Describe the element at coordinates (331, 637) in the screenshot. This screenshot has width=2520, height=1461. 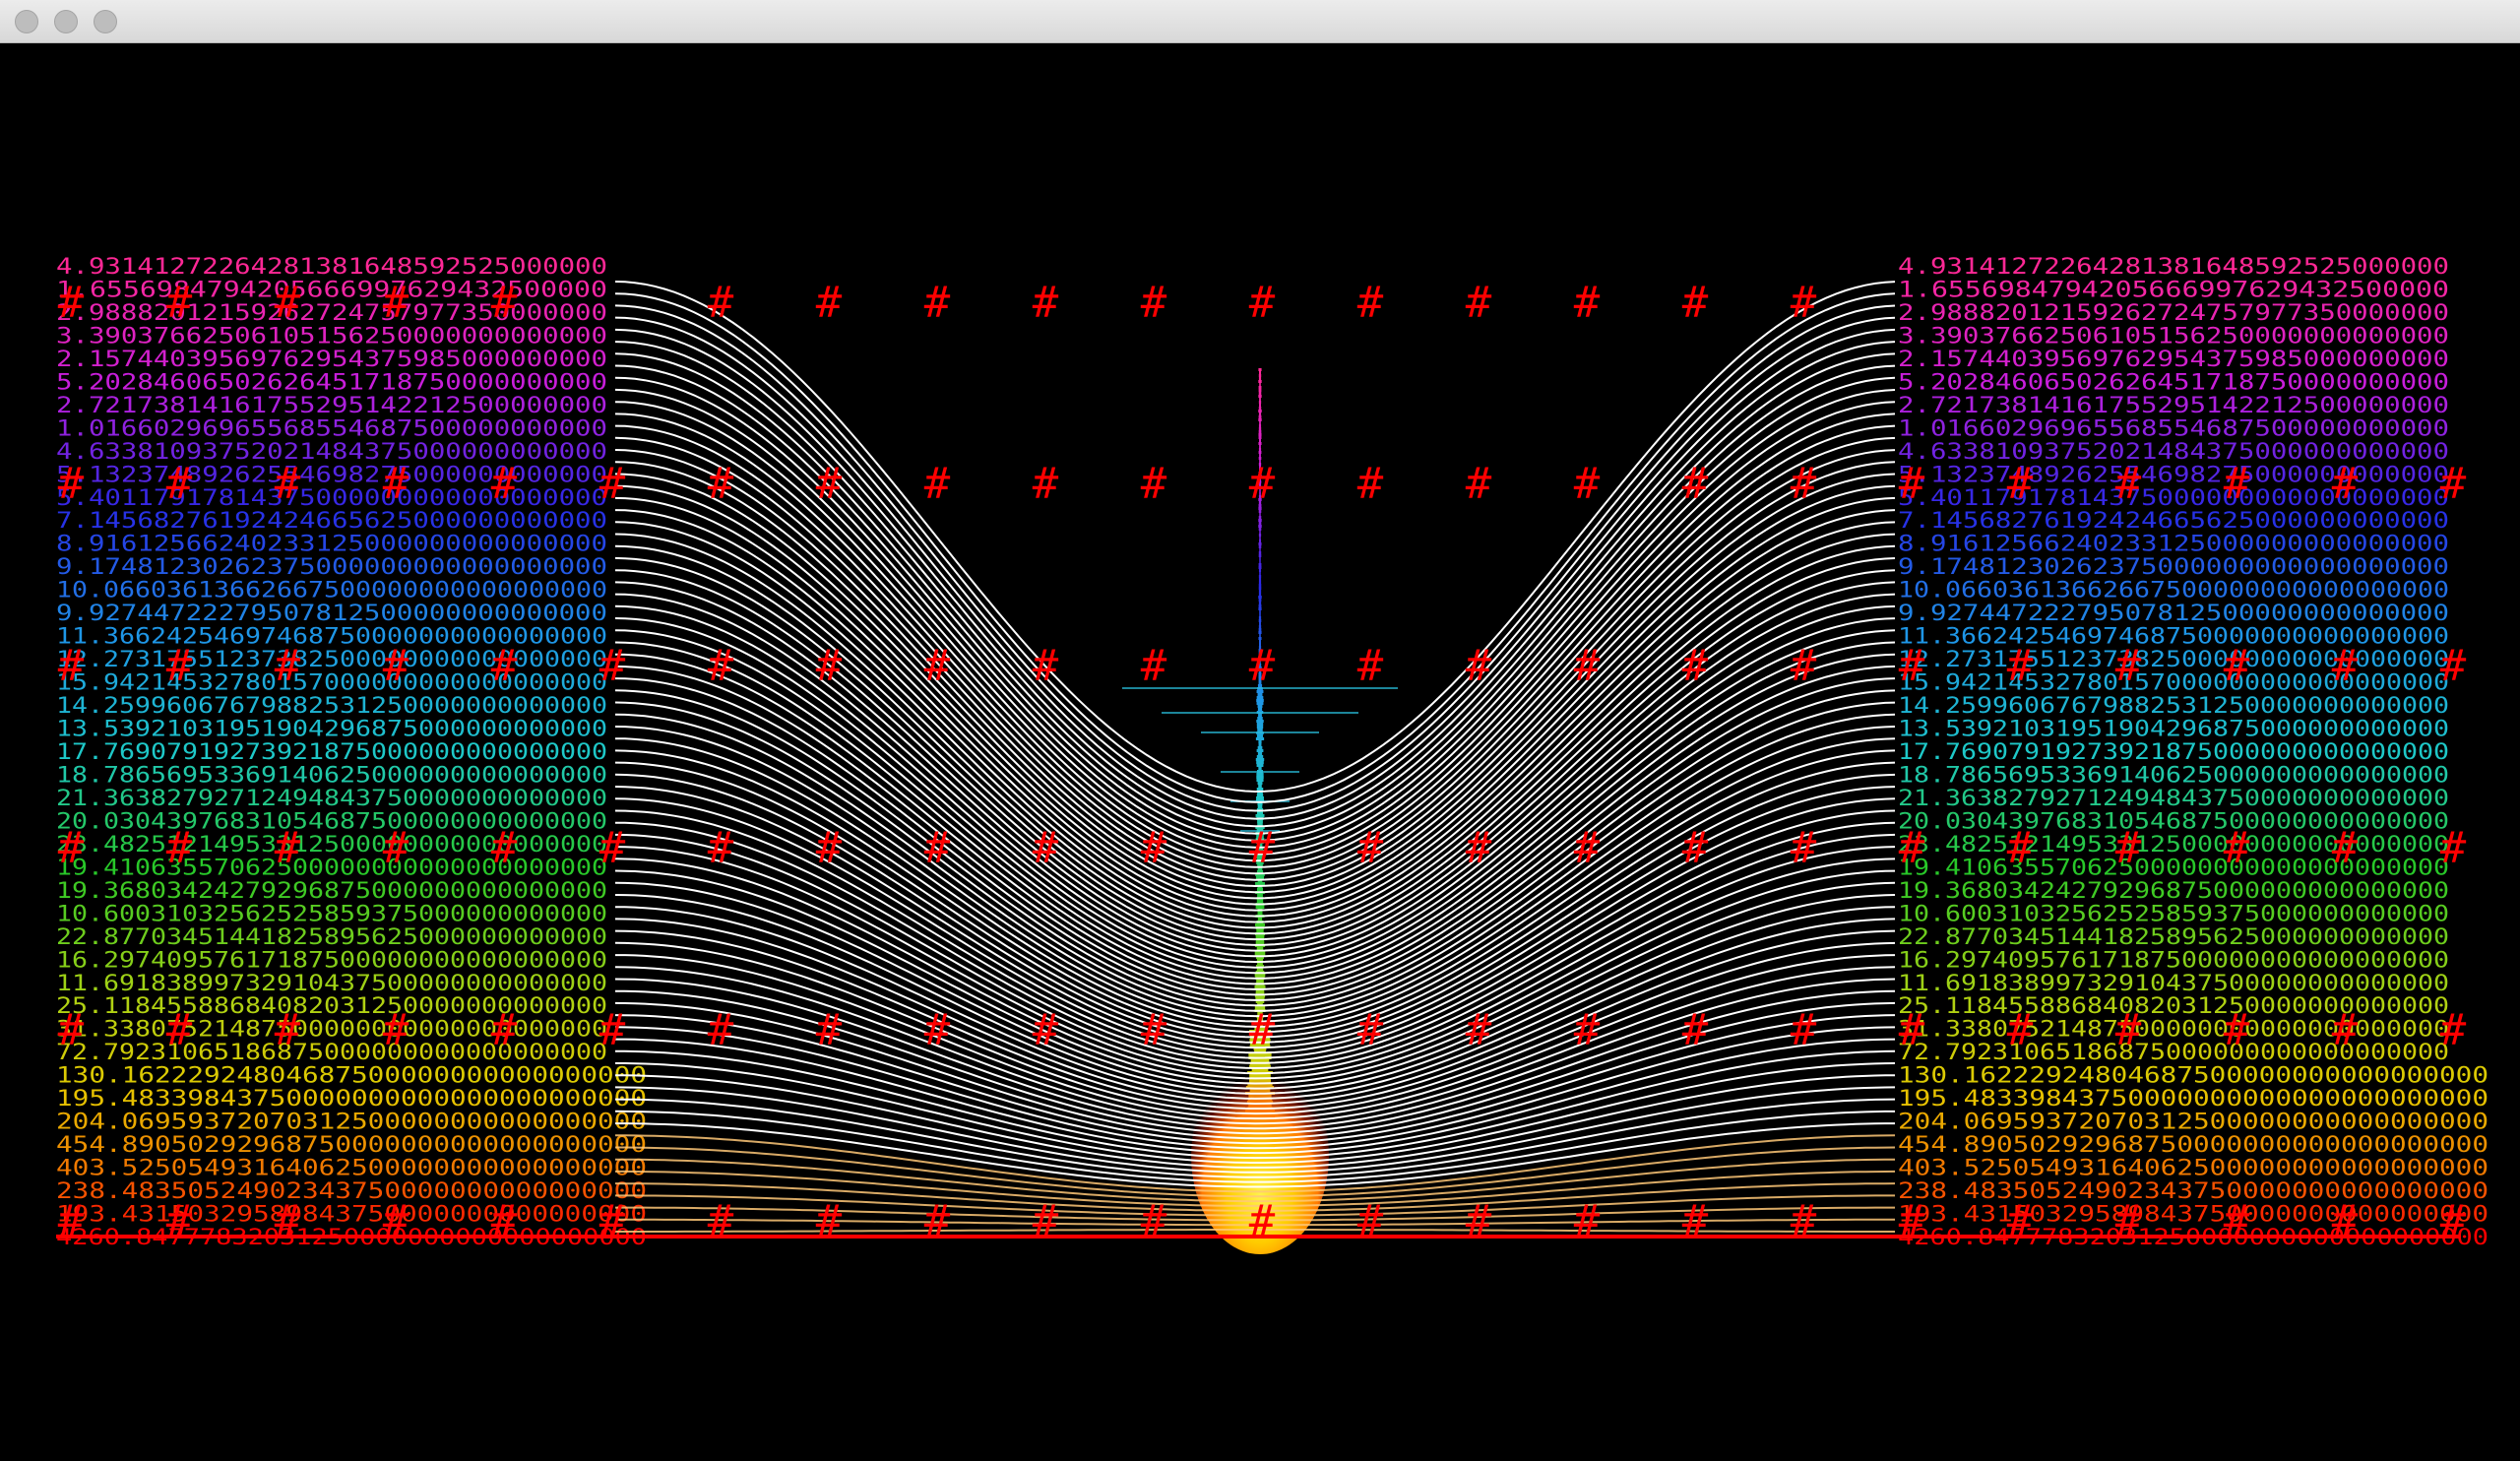
I see `left-column-value: 11.36624254697468750000000000000000` at that location.